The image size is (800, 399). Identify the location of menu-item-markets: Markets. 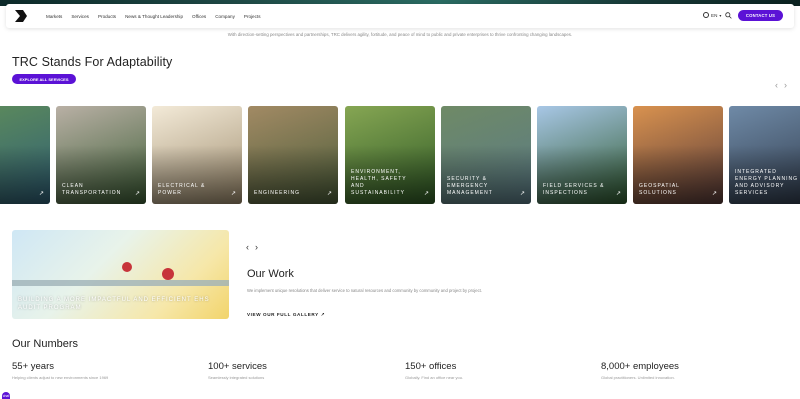
(54, 16).